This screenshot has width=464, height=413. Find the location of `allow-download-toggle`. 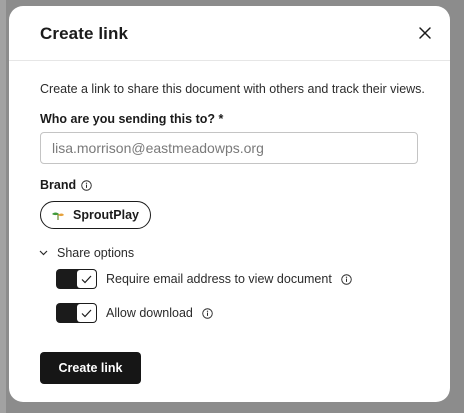

allow-download-toggle is located at coordinates (76, 313).